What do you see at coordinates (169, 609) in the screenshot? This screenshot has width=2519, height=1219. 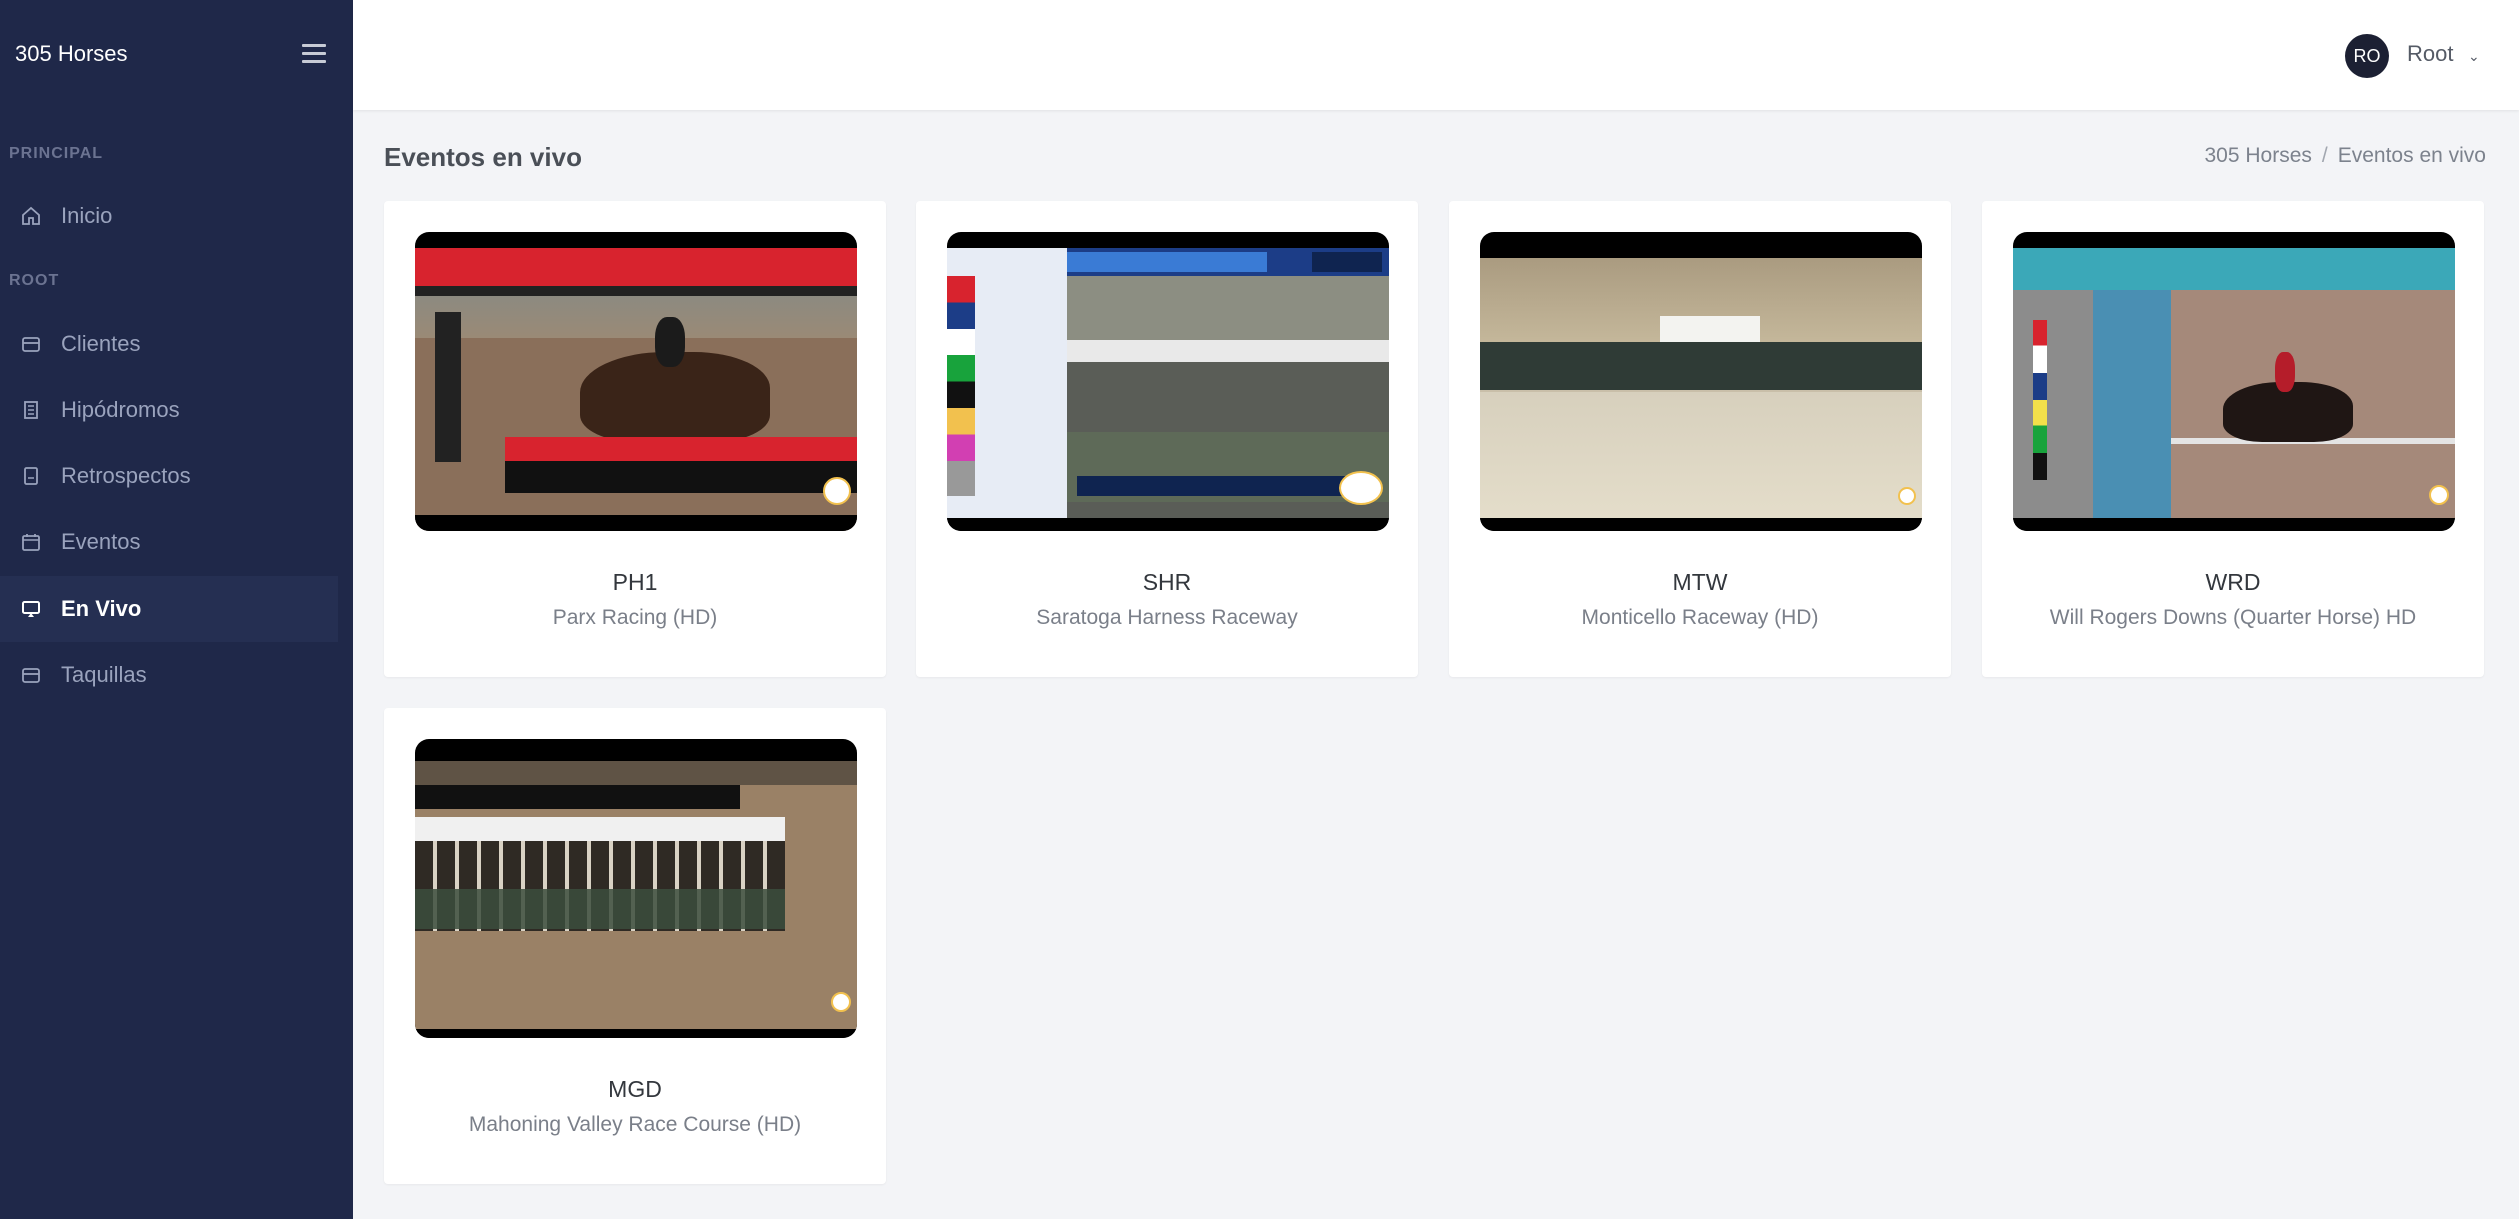 I see `sidebar-item-en-vivo: En Vivo` at bounding box center [169, 609].